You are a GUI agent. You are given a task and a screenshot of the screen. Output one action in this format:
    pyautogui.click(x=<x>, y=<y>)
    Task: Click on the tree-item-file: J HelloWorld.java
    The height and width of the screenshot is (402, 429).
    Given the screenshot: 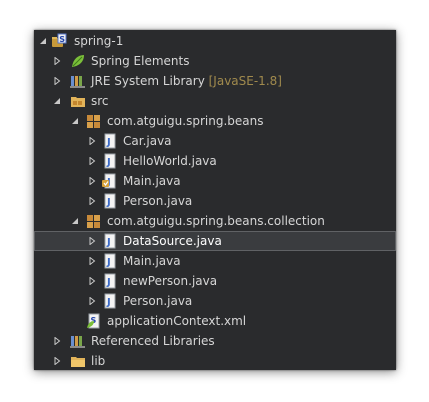 What is the action you would take?
    pyautogui.click(x=215, y=161)
    